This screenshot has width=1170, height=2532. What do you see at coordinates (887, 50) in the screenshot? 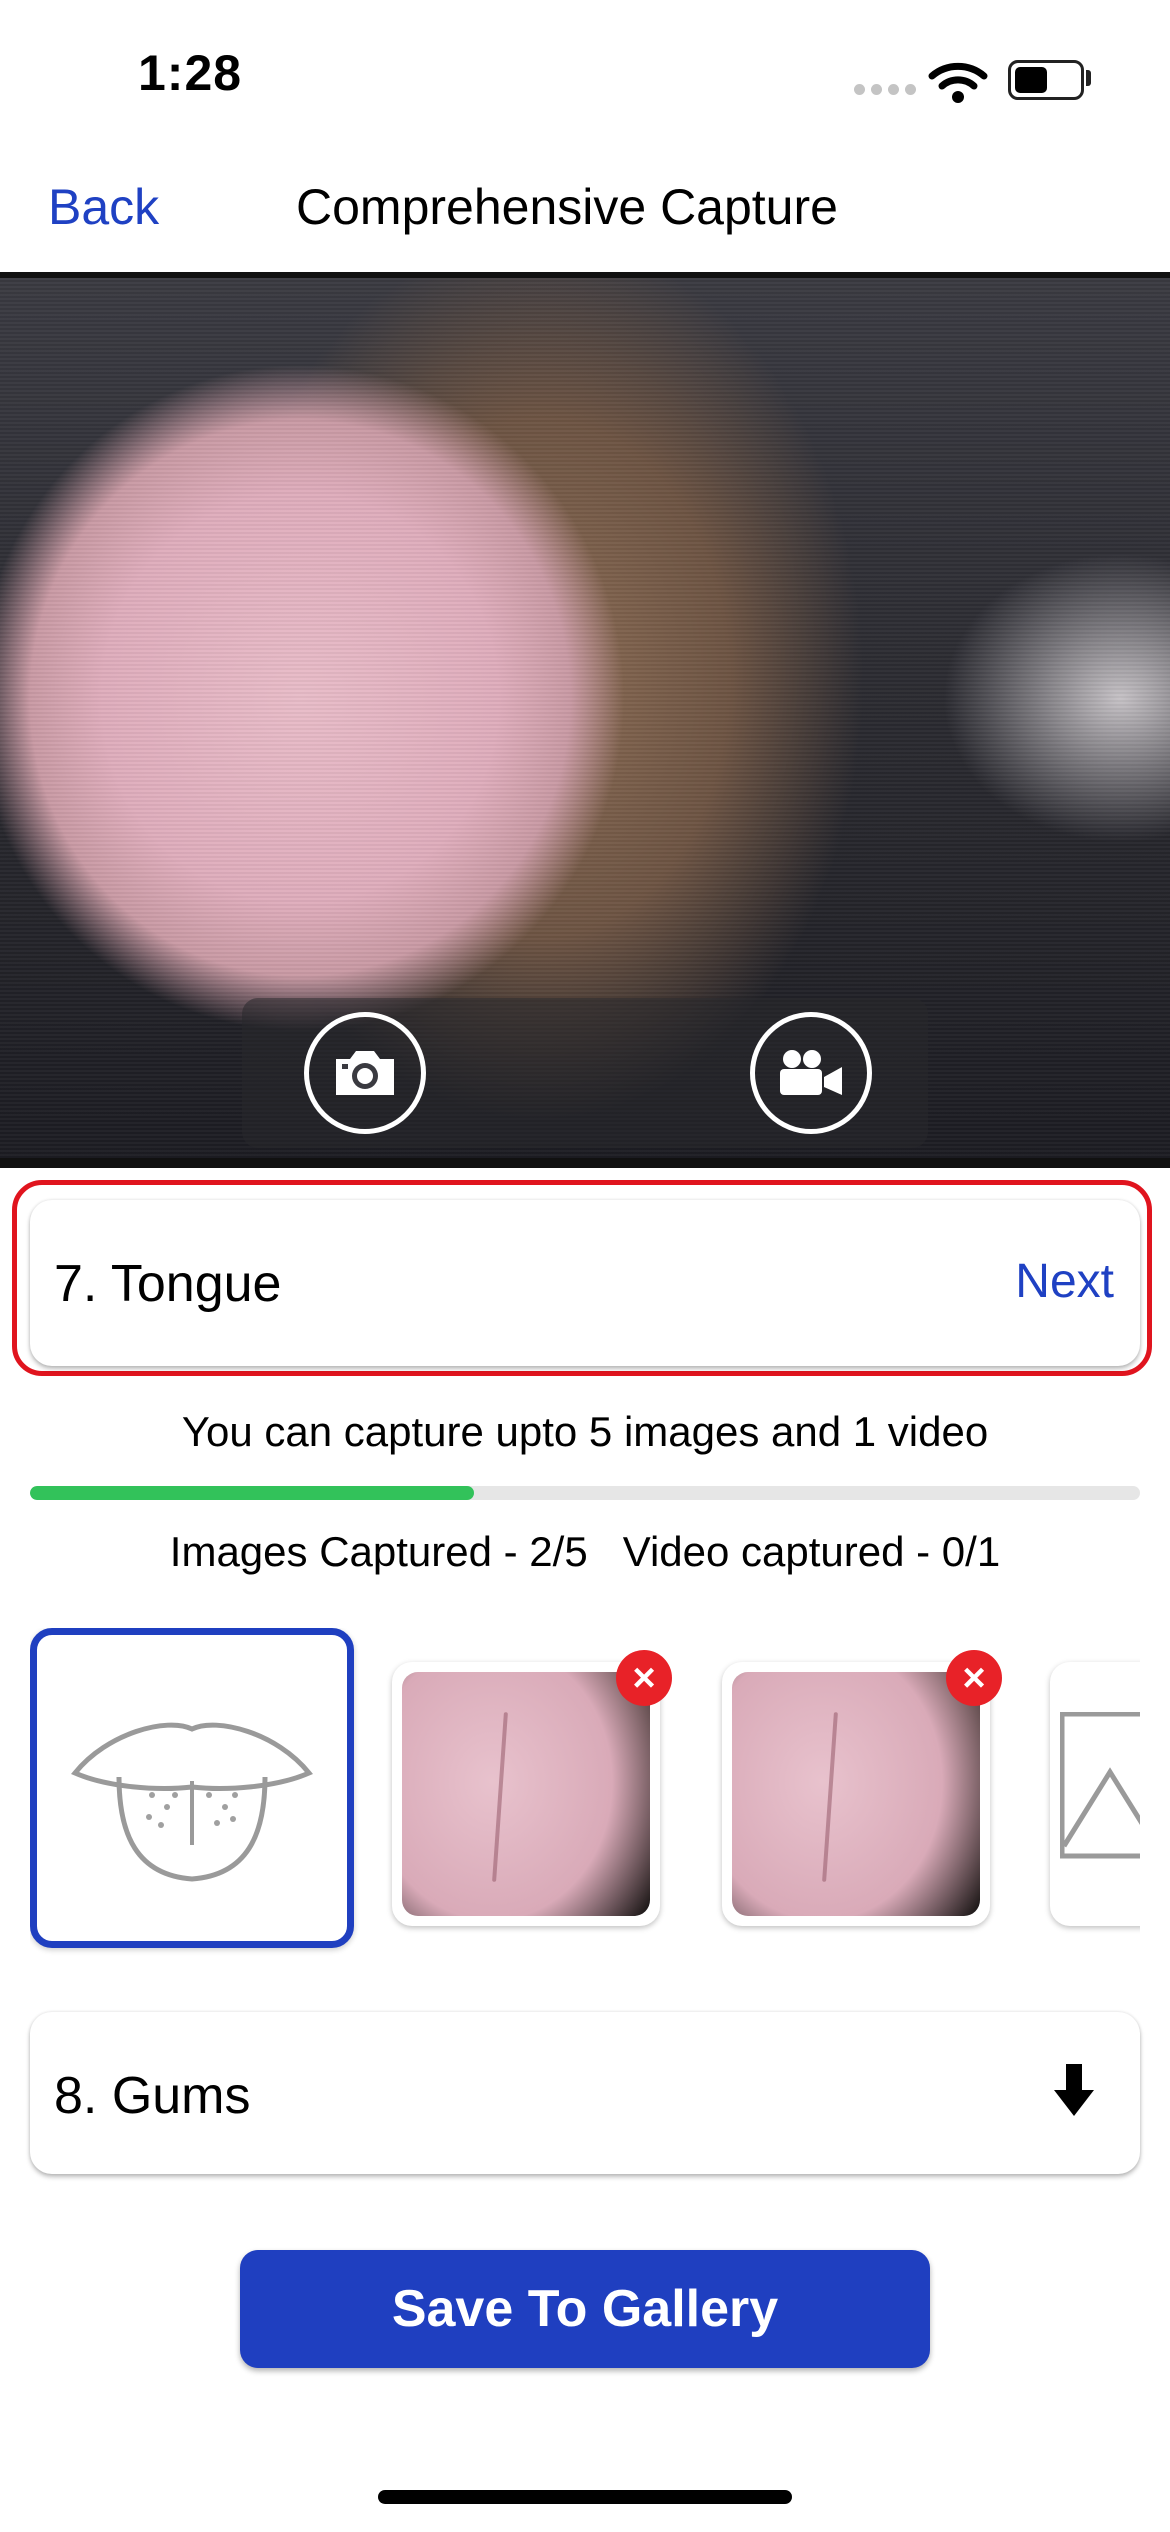
I see `signal-dots-icon` at bounding box center [887, 50].